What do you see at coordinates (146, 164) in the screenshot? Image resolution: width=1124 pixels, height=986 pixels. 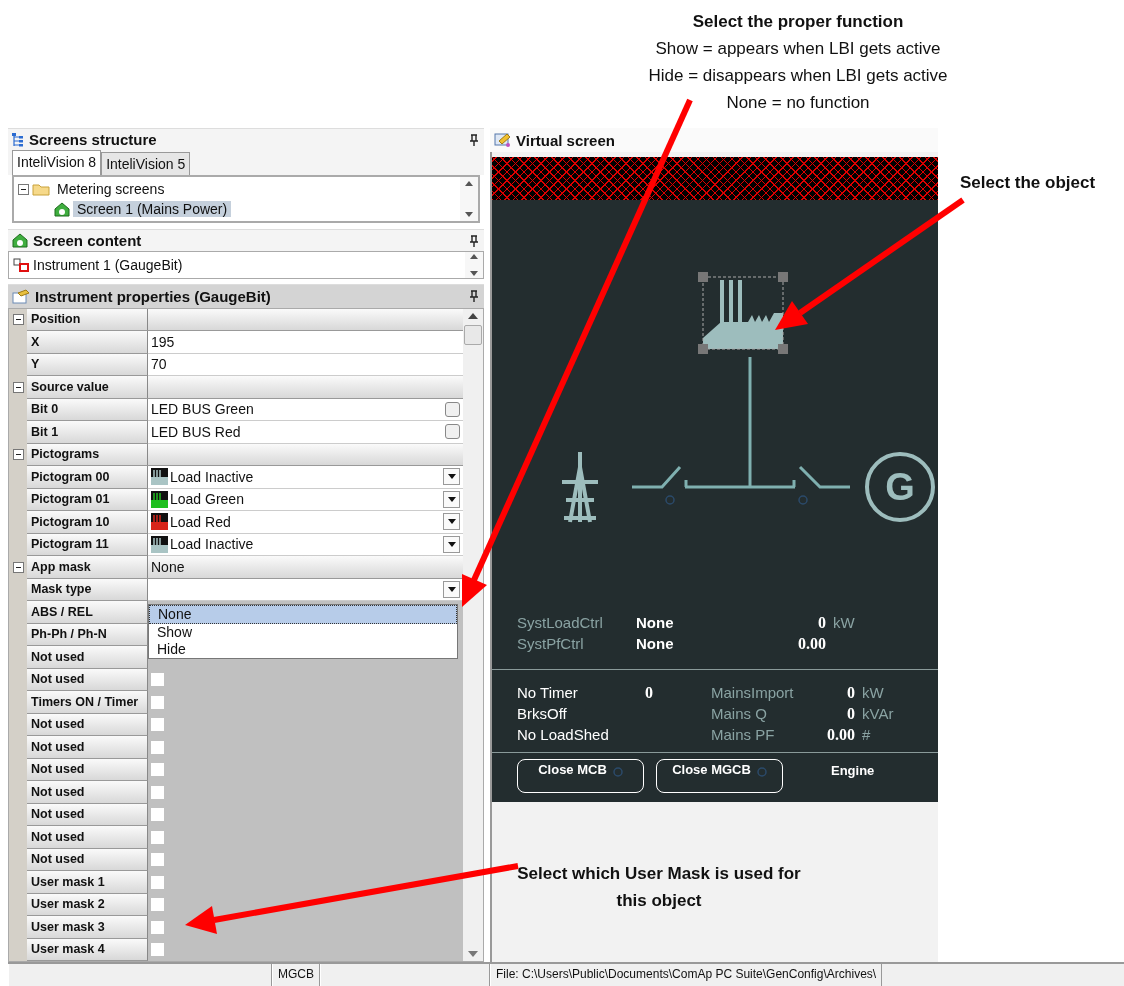 I see `tab: InteliVision 5` at bounding box center [146, 164].